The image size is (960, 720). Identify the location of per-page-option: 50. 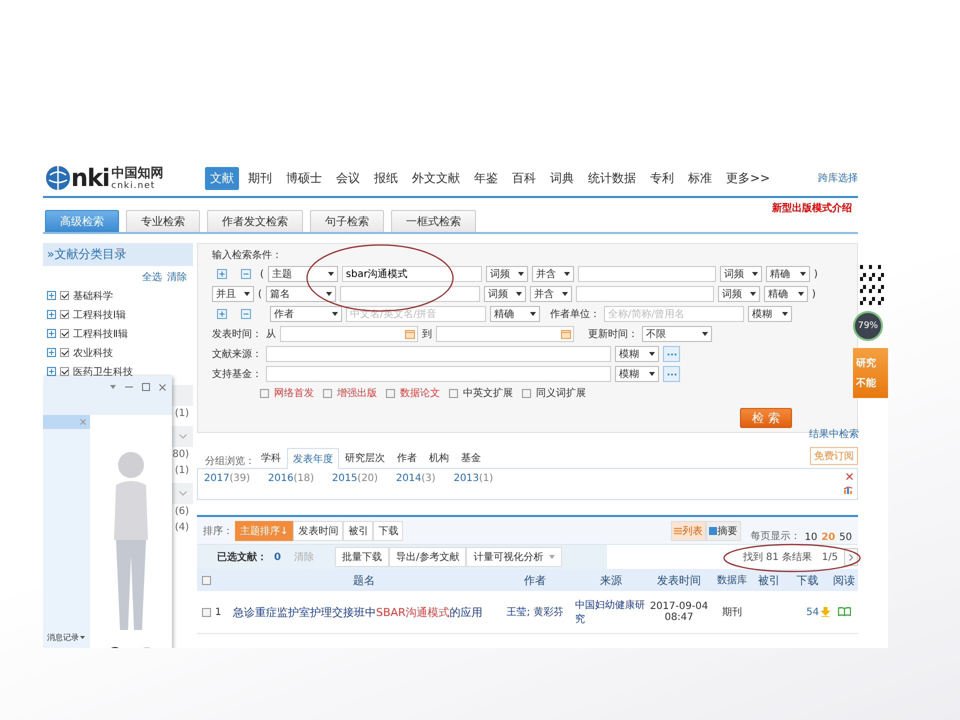
(845, 537).